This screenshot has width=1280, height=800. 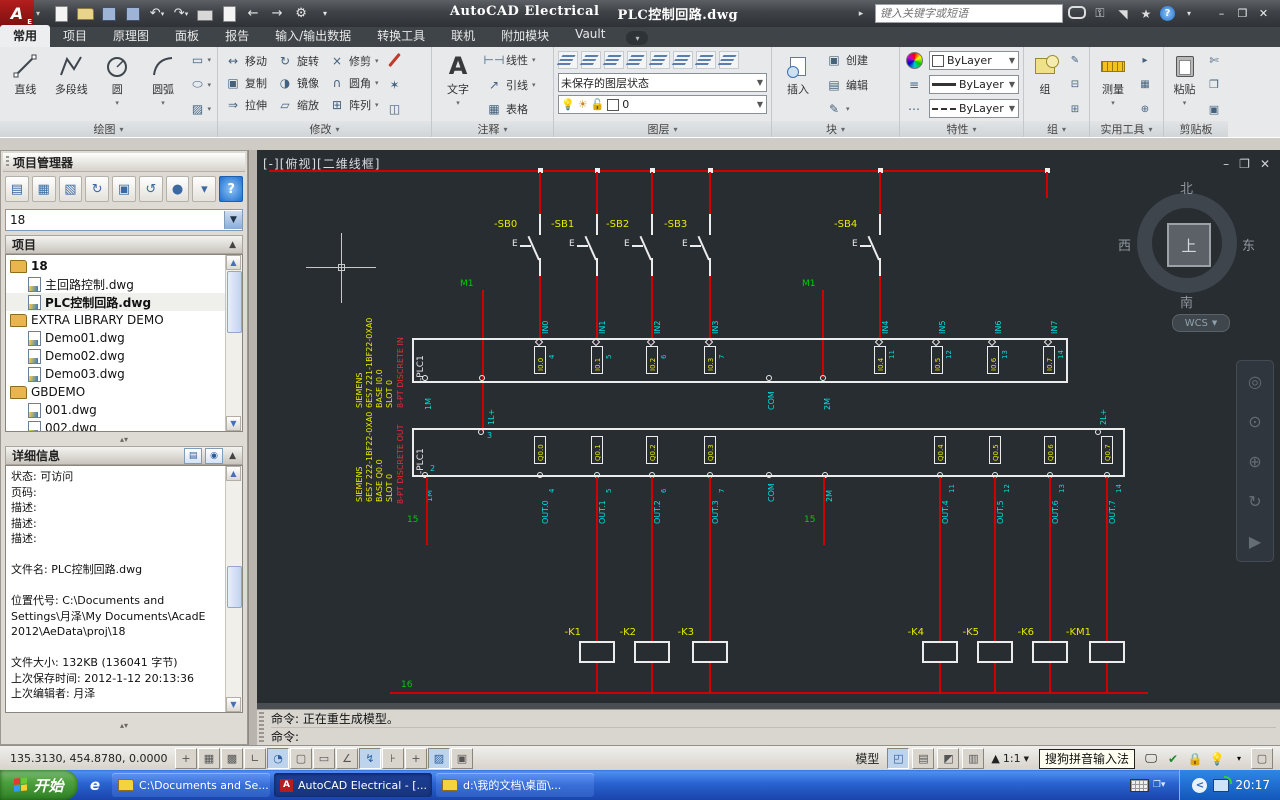 I want to click on status-toggle-5: ◔, so click(x=278, y=758).